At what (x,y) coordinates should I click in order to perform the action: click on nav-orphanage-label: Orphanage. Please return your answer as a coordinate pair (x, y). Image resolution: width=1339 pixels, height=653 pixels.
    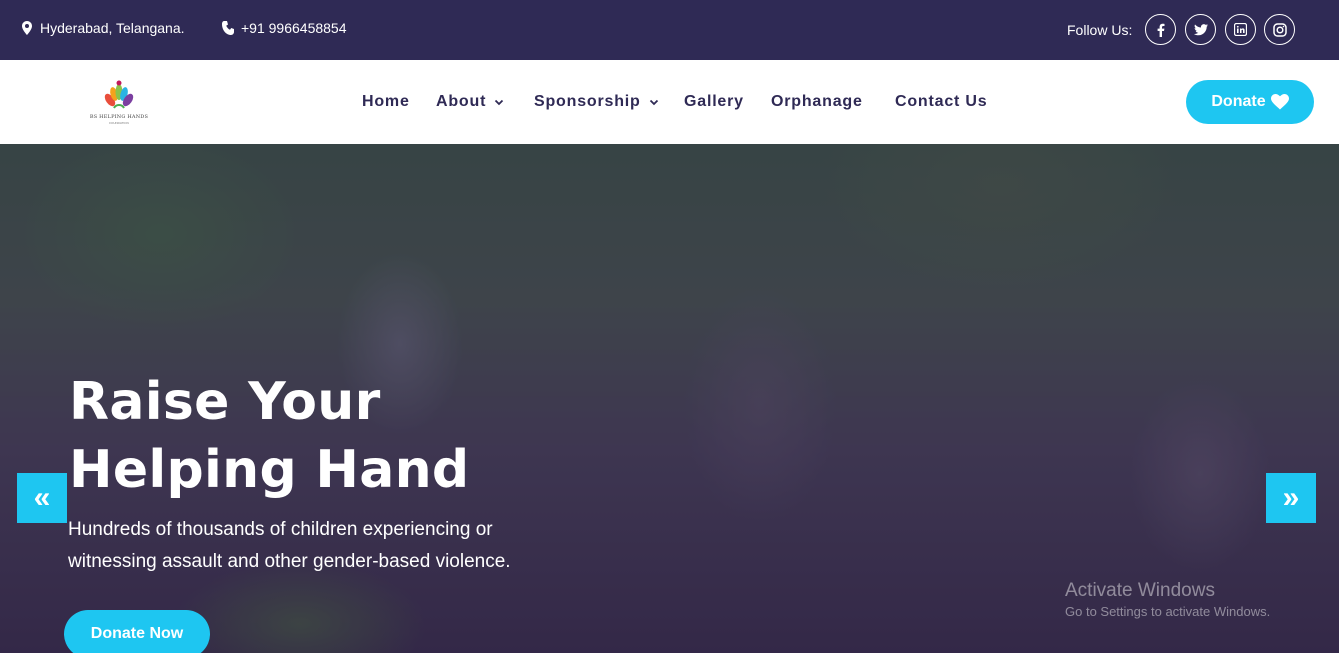
    Looking at the image, I should click on (817, 101).